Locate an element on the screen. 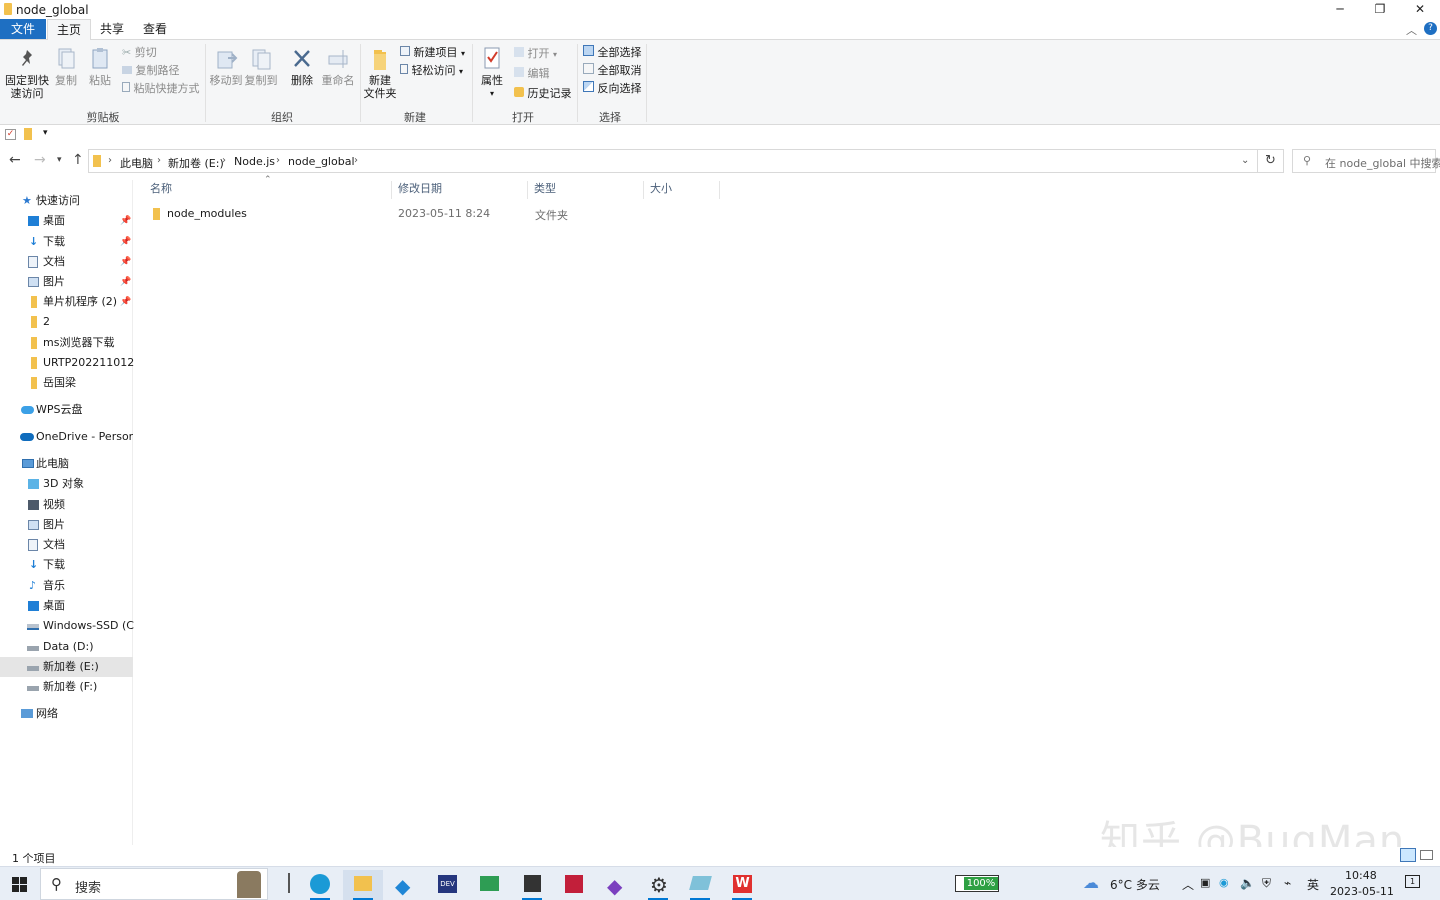  nav-item-drive-d: Data (D:) is located at coordinates (66, 647).